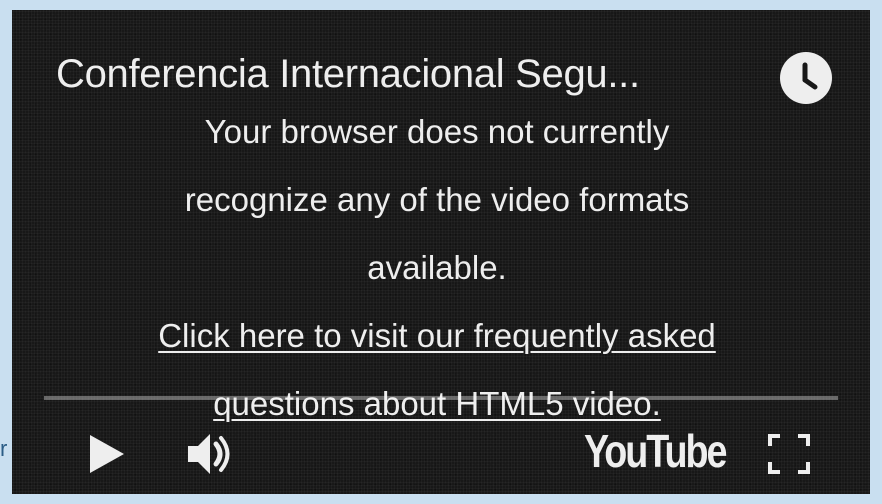  I want to click on youtube-logo: YouTube, so click(655, 451).